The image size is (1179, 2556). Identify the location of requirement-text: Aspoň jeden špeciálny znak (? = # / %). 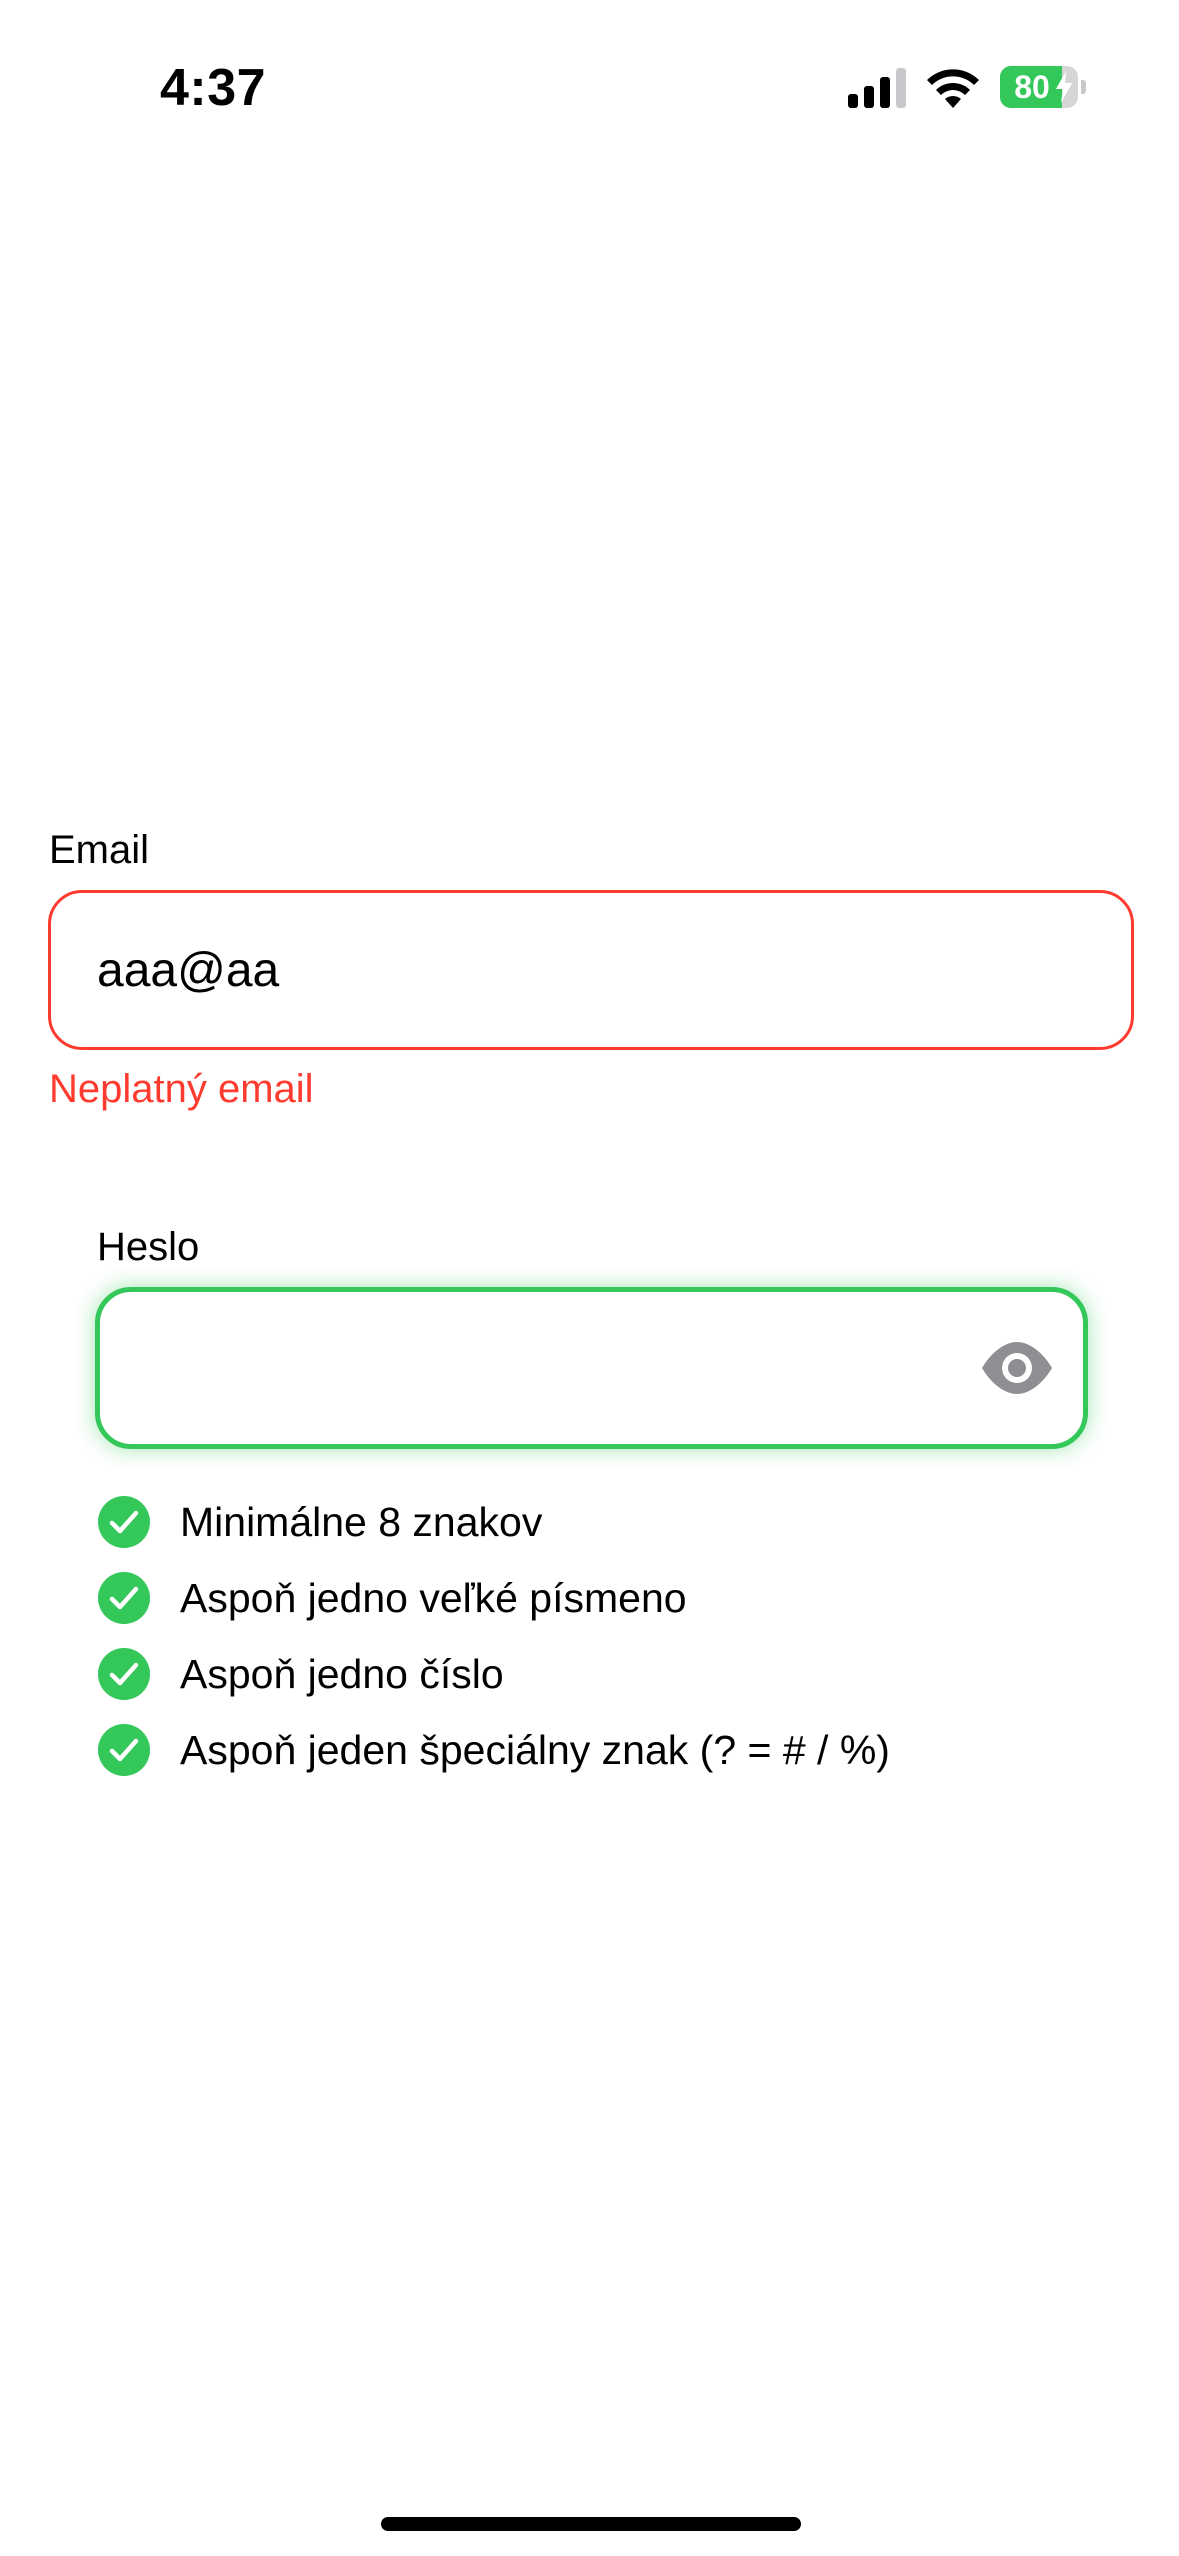
(535, 1750).